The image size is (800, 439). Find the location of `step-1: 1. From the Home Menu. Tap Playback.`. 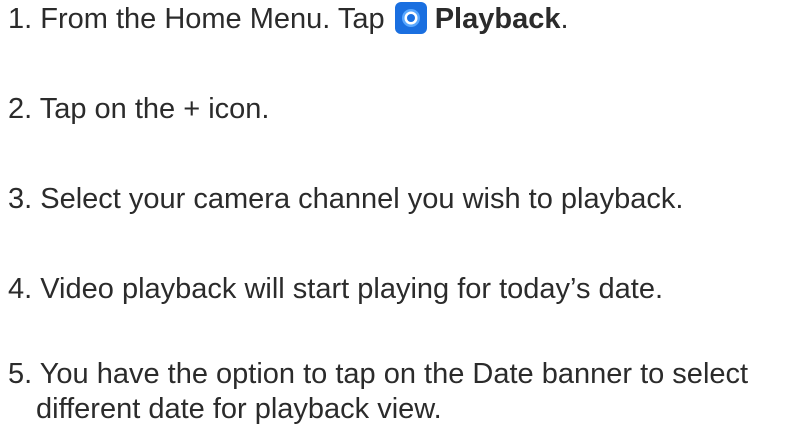

step-1: 1. From the Home Menu. Tap Playback. is located at coordinates (402, 19).